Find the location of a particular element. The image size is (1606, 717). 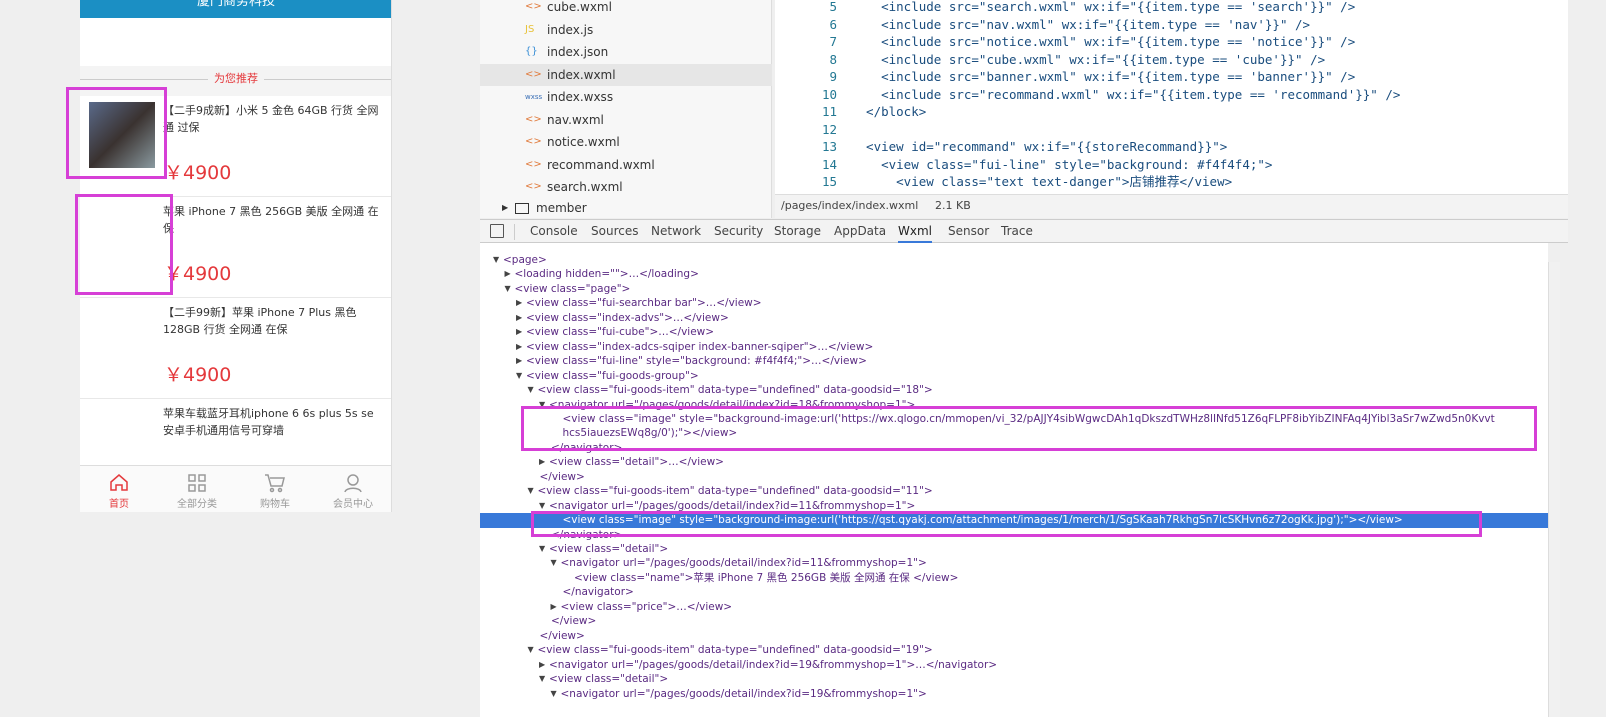

inspect-element-icon is located at coordinates (497, 231).